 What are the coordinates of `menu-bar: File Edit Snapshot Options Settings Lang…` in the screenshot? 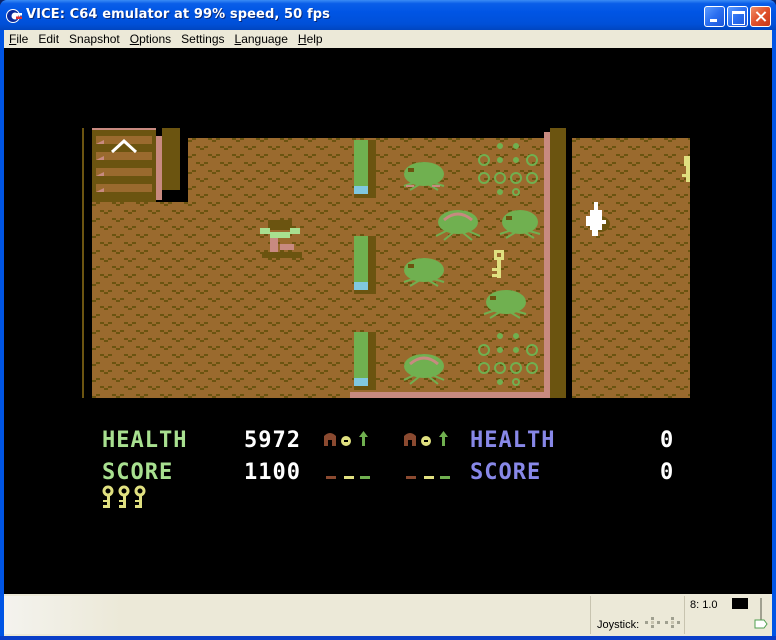 It's located at (388, 39).